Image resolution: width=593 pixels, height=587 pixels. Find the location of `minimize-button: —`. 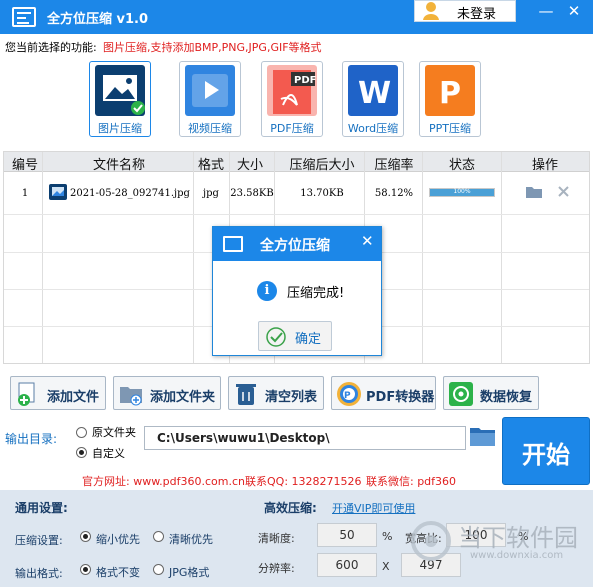

minimize-button: — is located at coordinates (546, 11).